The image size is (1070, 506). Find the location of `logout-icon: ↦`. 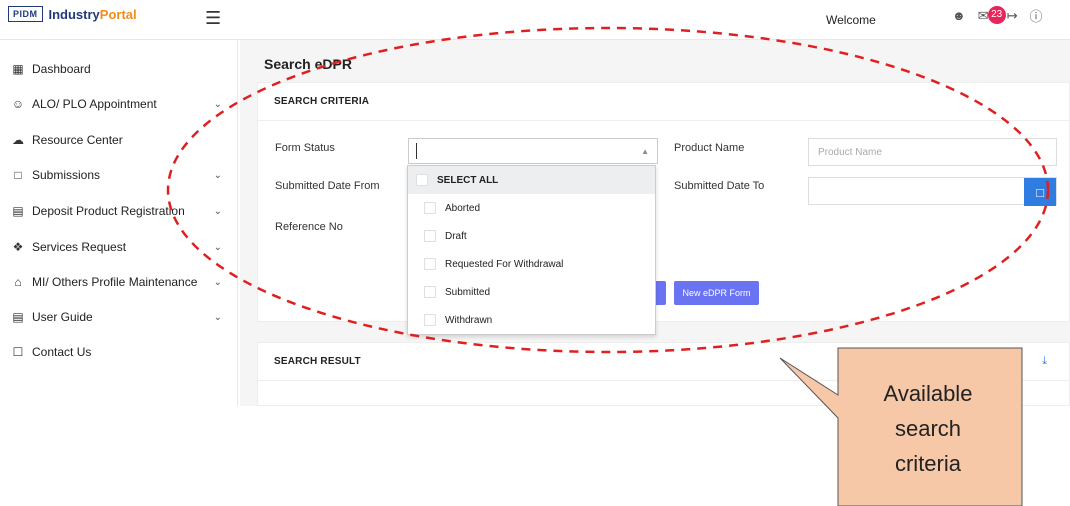

logout-icon: ↦ is located at coordinates (1012, 16).